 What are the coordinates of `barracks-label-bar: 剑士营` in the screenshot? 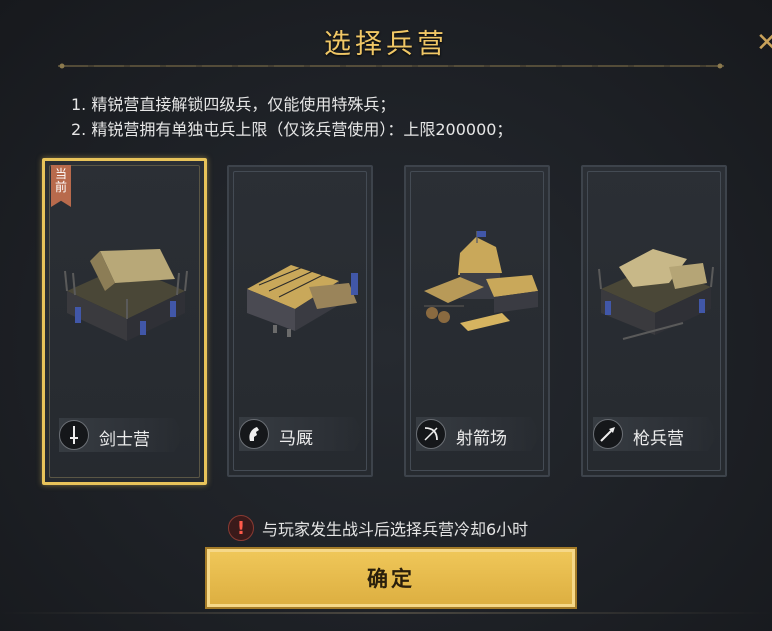 It's located at (121, 435).